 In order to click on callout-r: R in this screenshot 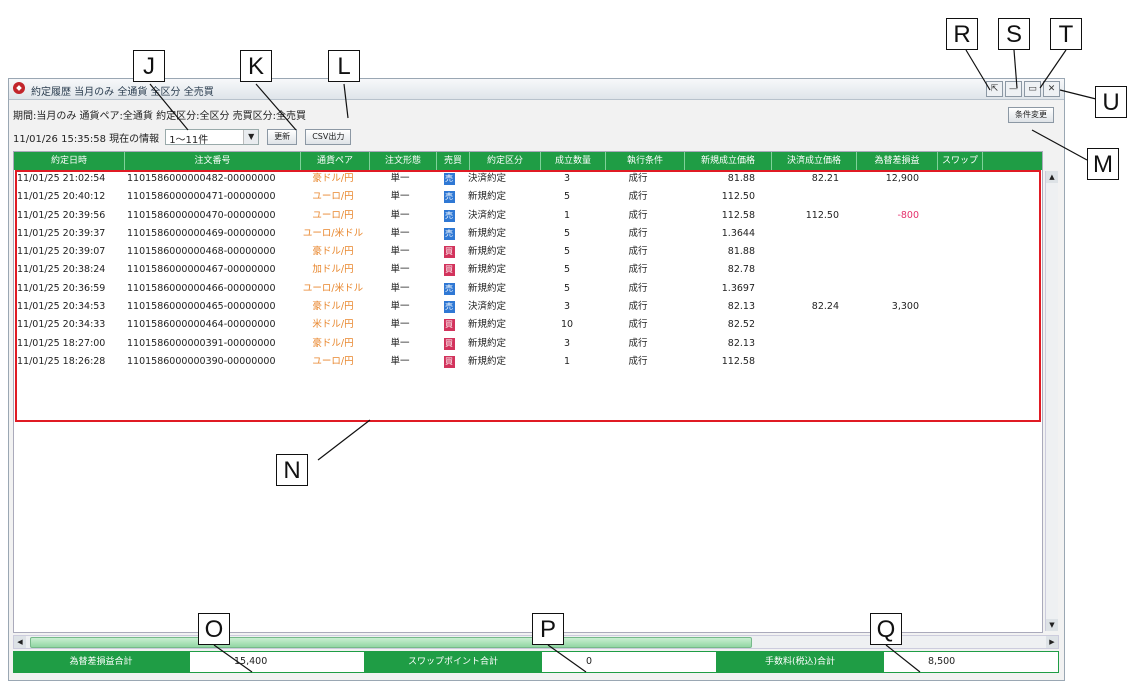, I will do `click(962, 34)`.